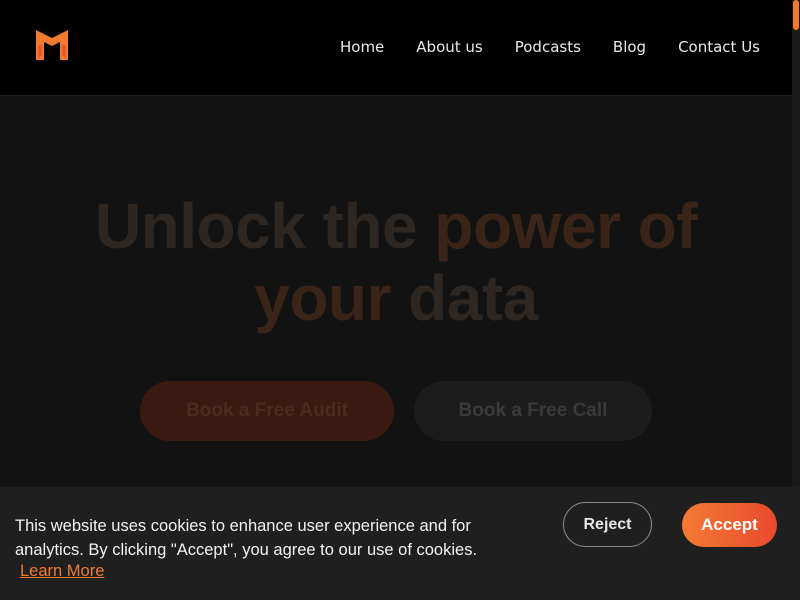 The width and height of the screenshot is (800, 600). I want to click on nav-item-blog: Blog, so click(629, 47).